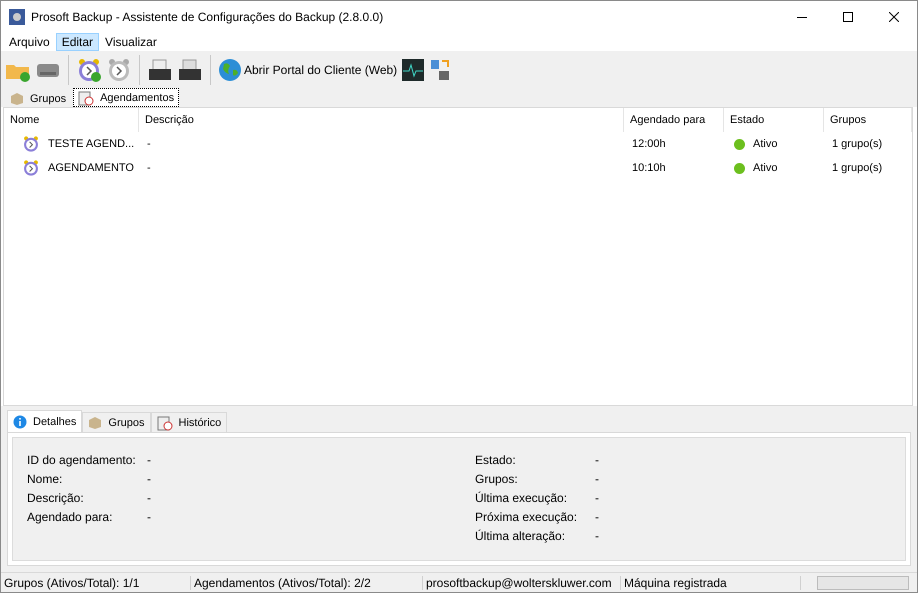 Image resolution: width=918 pixels, height=593 pixels. I want to click on column-header: Agendado para, so click(674, 120).